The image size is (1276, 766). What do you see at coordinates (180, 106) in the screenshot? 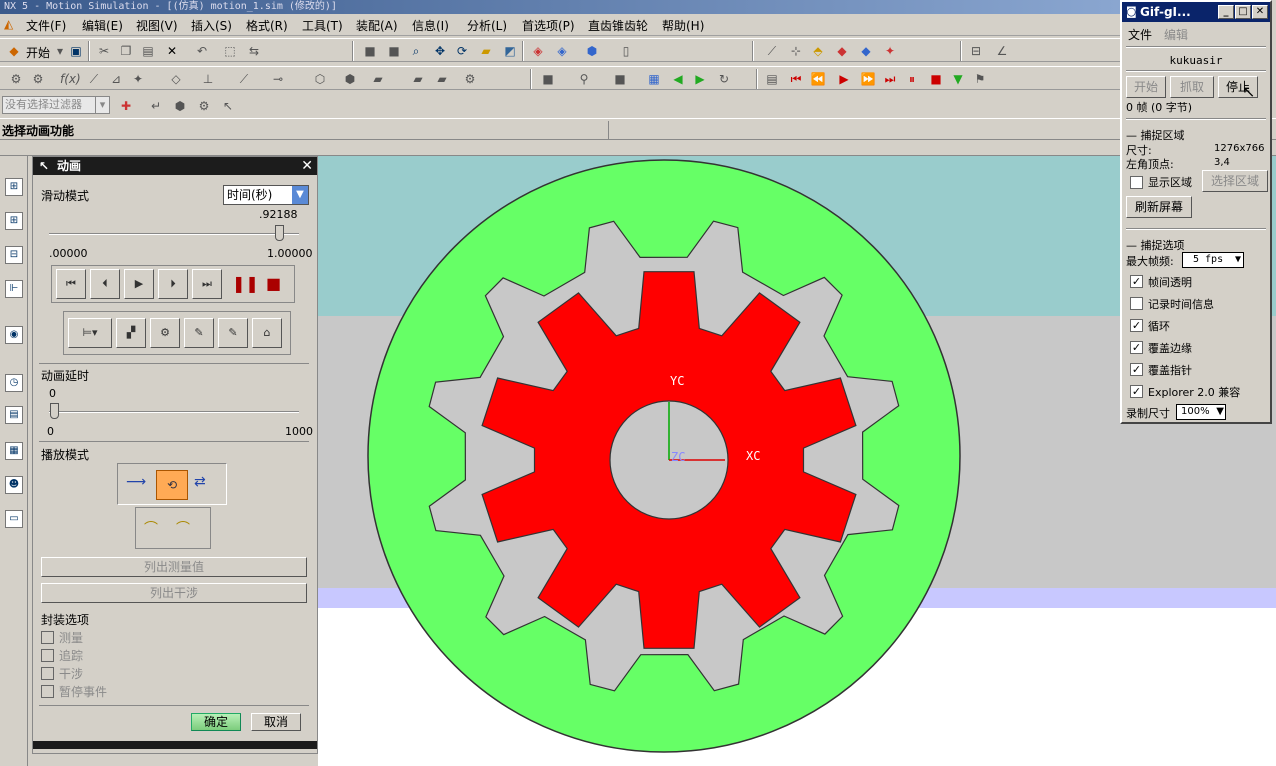
I see `snap-icon: ⬢` at bounding box center [180, 106].